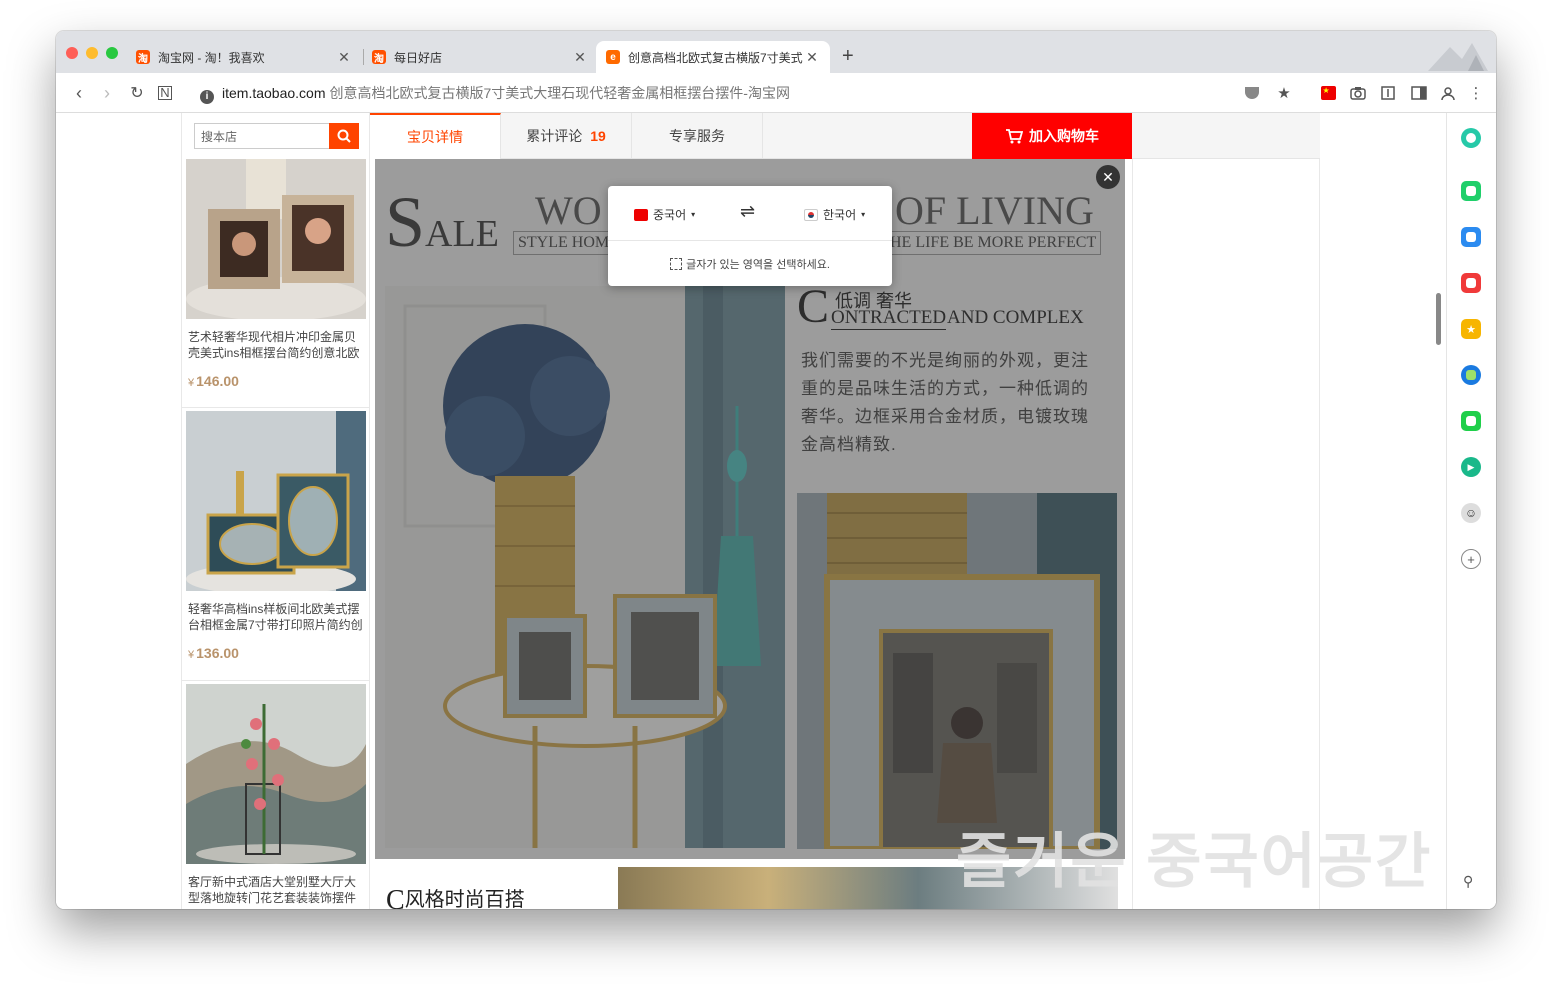 This screenshot has height=989, width=1552. Describe the element at coordinates (1252, 93) in the screenshot. I see `pocket-icon` at that location.